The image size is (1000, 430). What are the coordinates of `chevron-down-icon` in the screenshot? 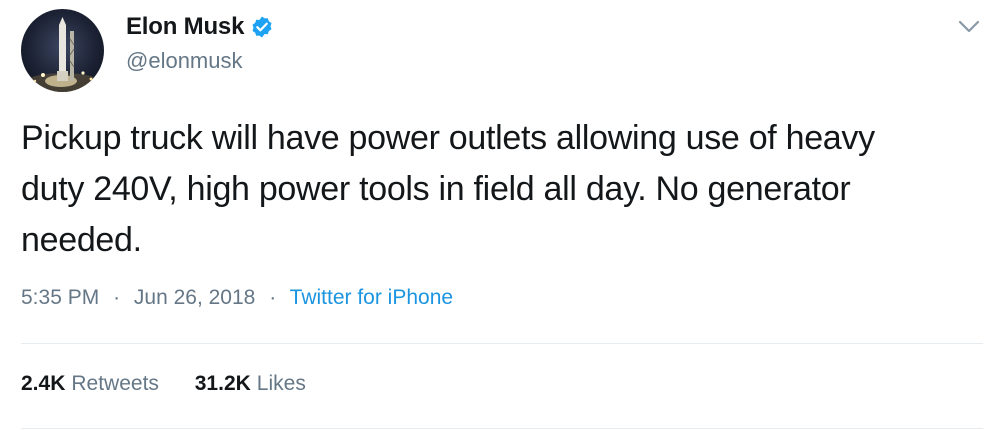 It's located at (969, 27).